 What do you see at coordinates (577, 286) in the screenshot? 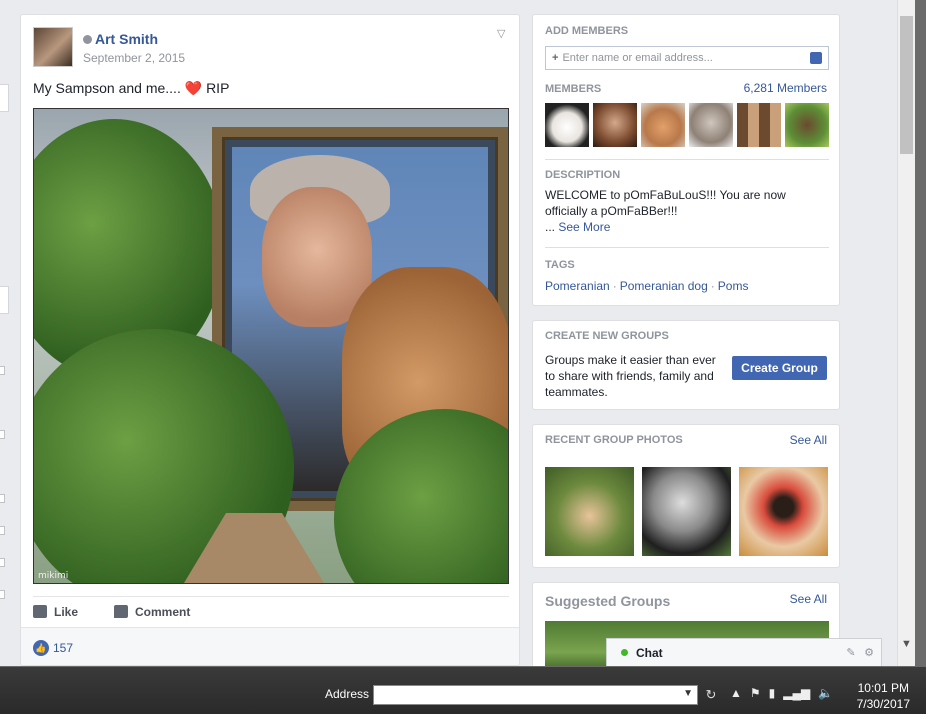
I see `tag-link: Pomeranian` at bounding box center [577, 286].